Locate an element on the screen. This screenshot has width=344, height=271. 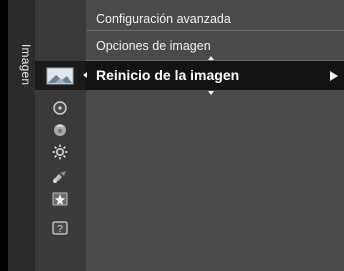
scroll-down-indicator is located at coordinates (211, 93).